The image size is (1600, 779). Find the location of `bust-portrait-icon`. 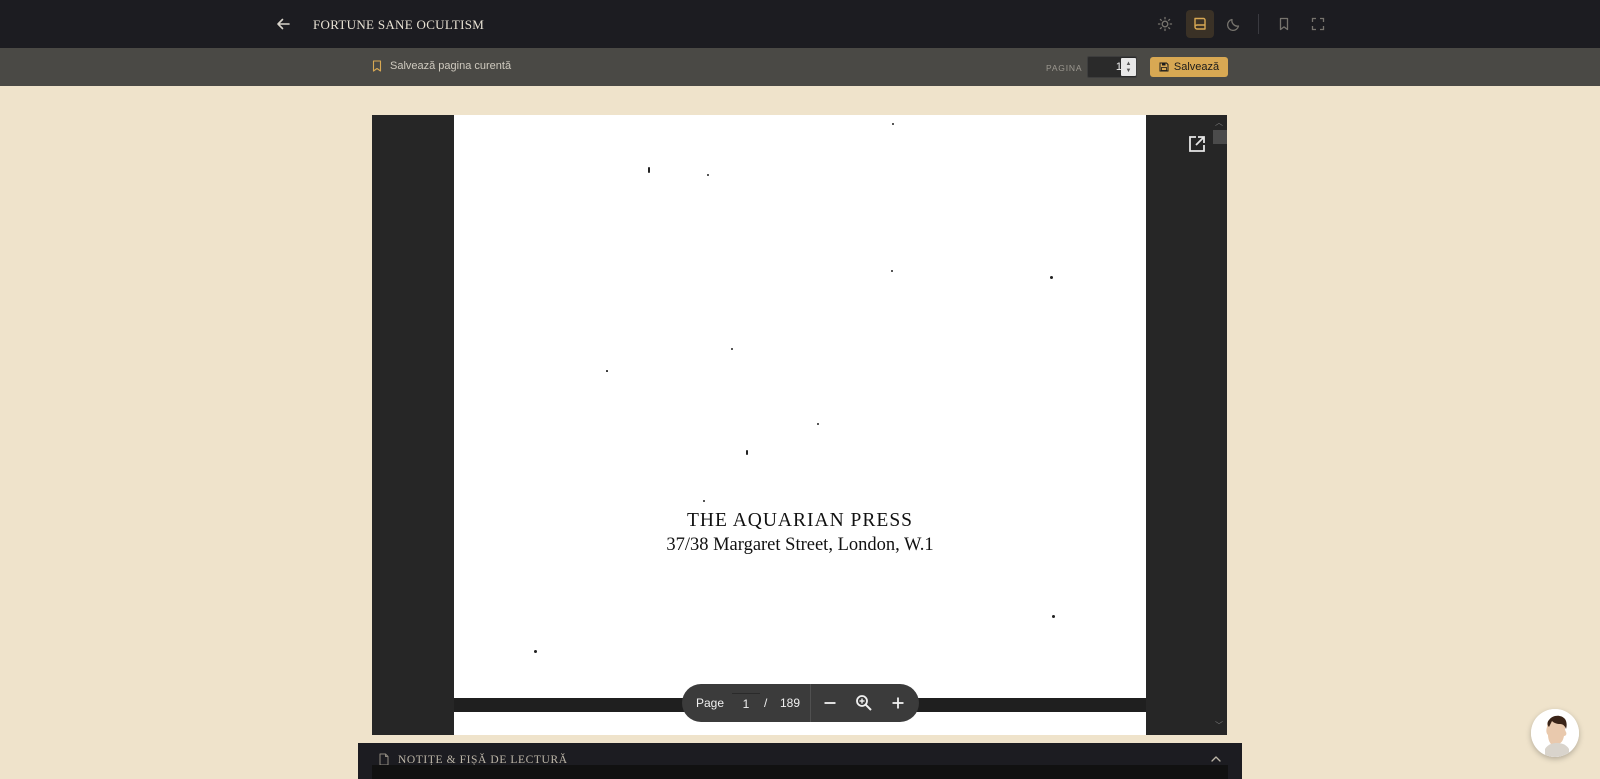

bust-portrait-icon is located at coordinates (1555, 733).